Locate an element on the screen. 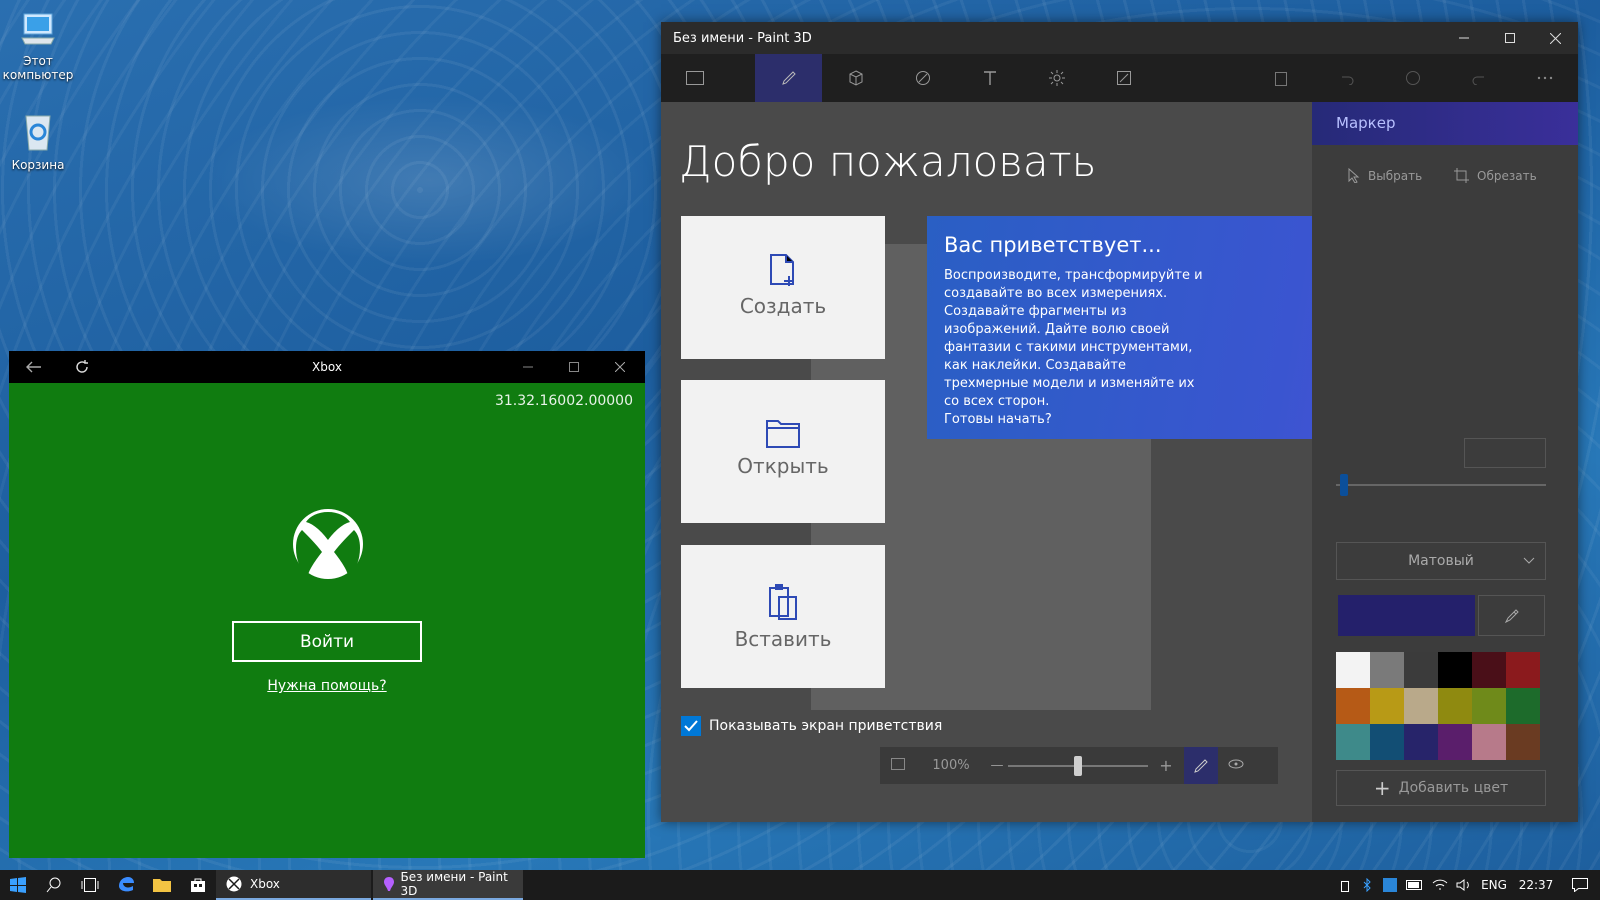  action-center-icon is located at coordinates (1580, 885).